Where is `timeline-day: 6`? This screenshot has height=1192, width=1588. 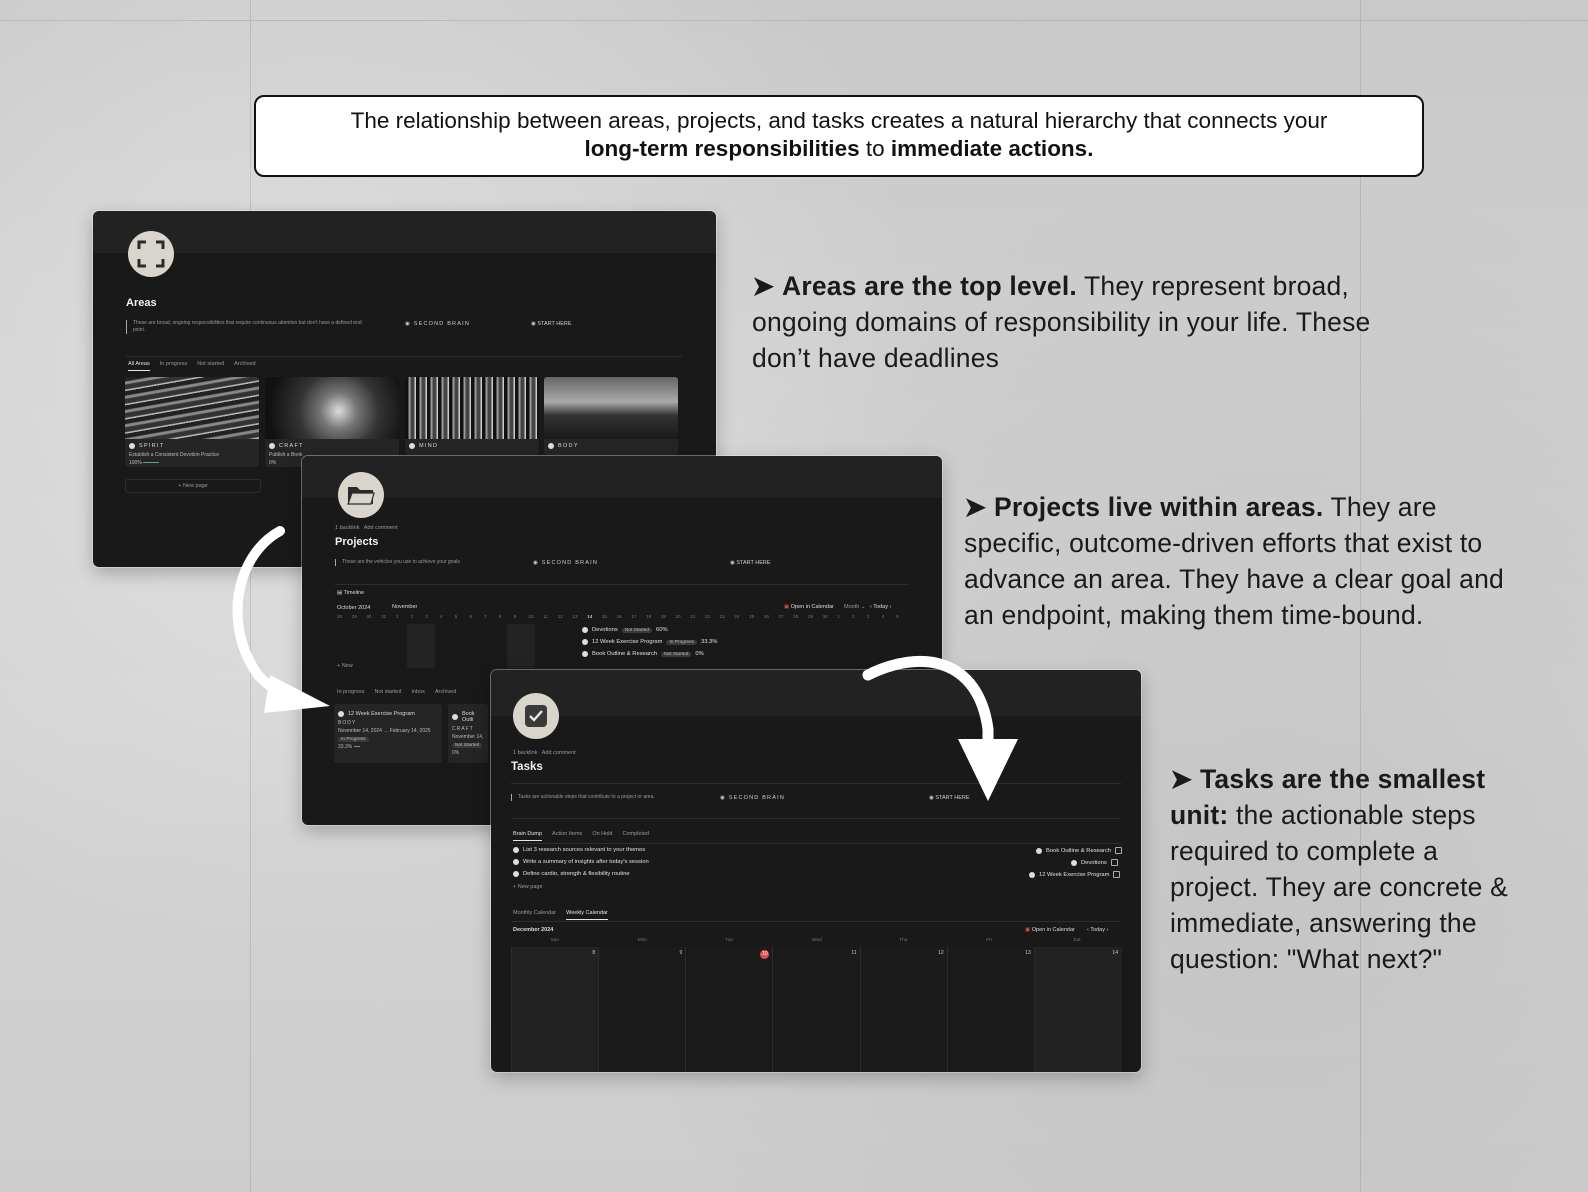
timeline-day: 6 is located at coordinates (470, 616).